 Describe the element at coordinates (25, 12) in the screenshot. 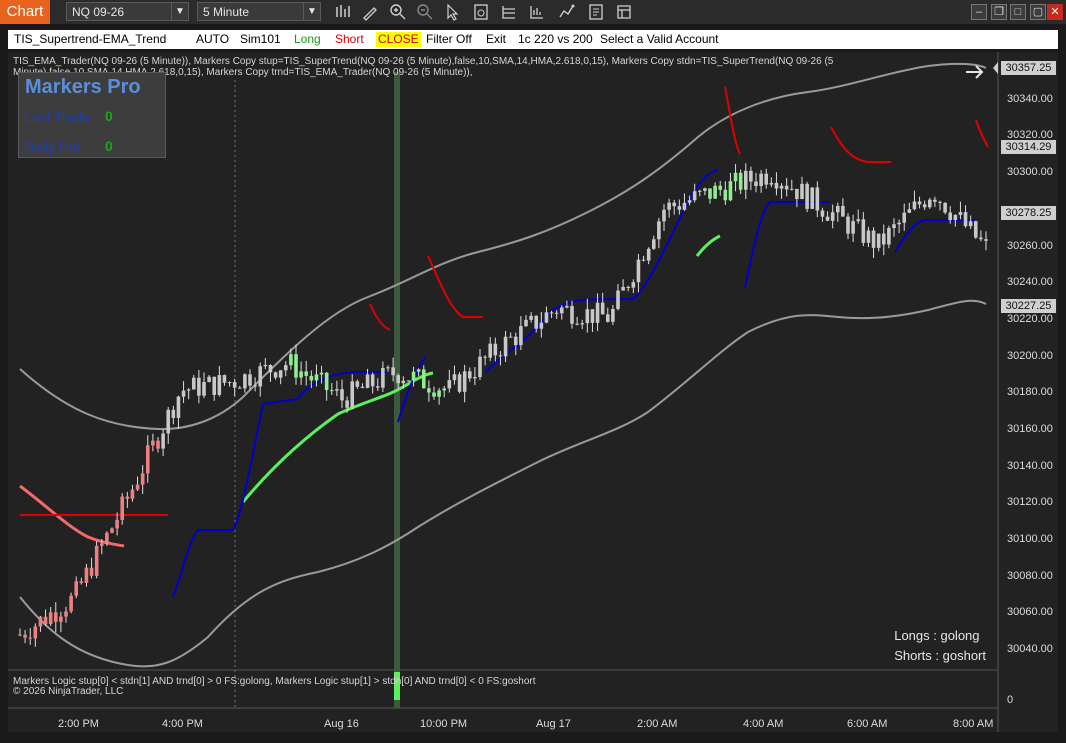

I see `app-tab-chart: Chart` at that location.